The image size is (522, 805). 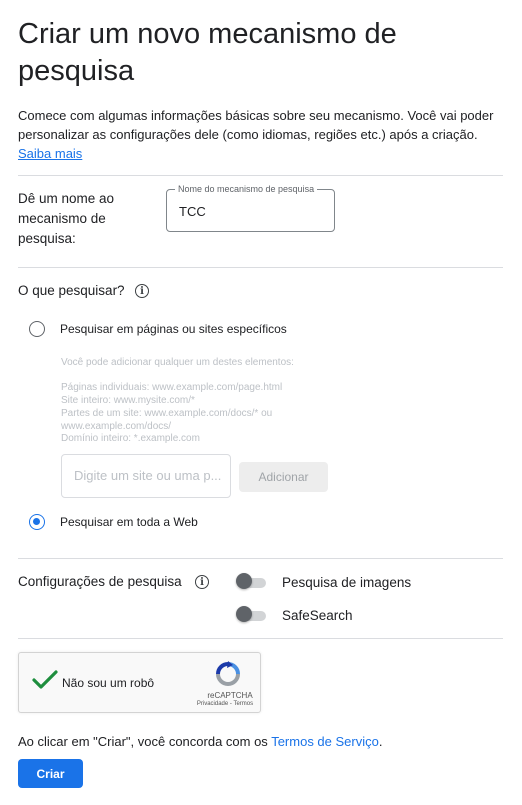 I want to click on safesearch-toggle, so click(x=251, y=614).